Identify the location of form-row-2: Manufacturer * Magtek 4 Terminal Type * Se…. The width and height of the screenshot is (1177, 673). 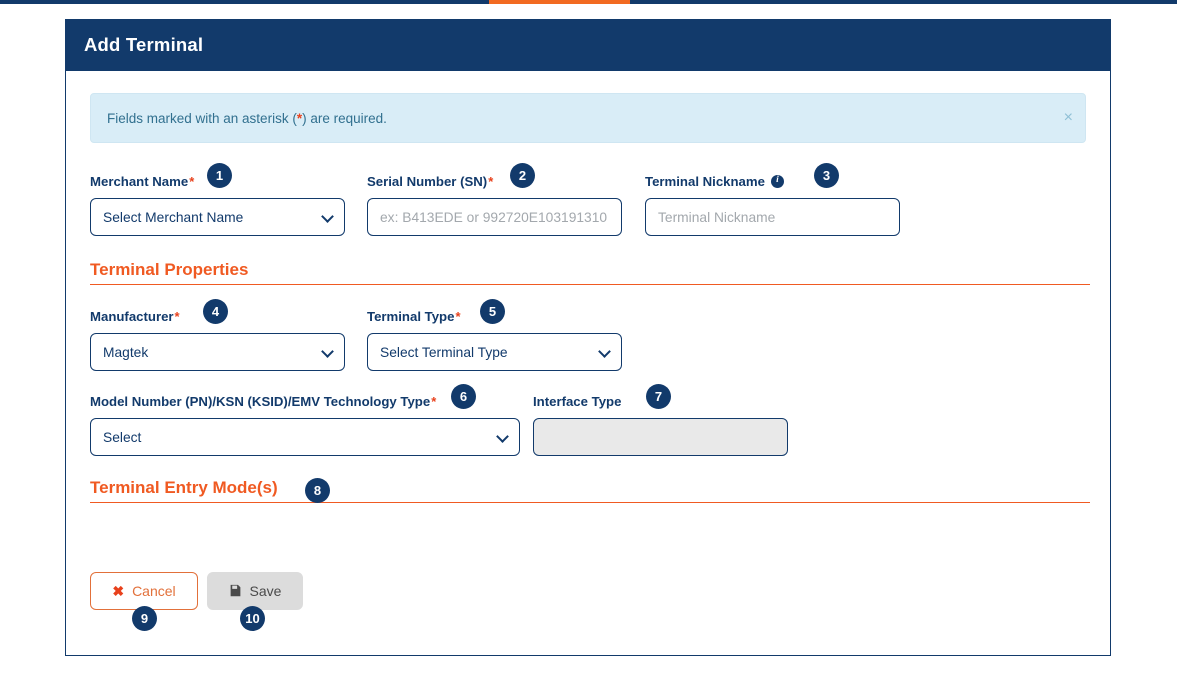
(588, 335).